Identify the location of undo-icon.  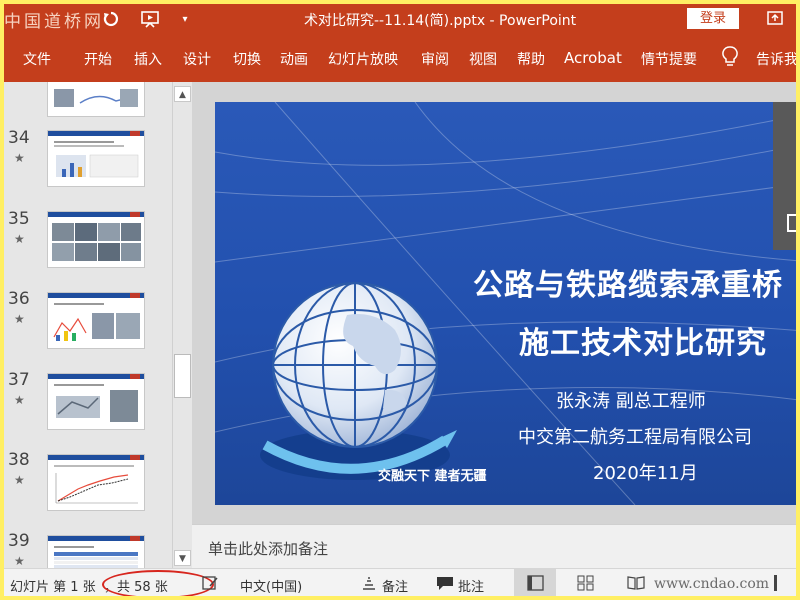
(111, 19).